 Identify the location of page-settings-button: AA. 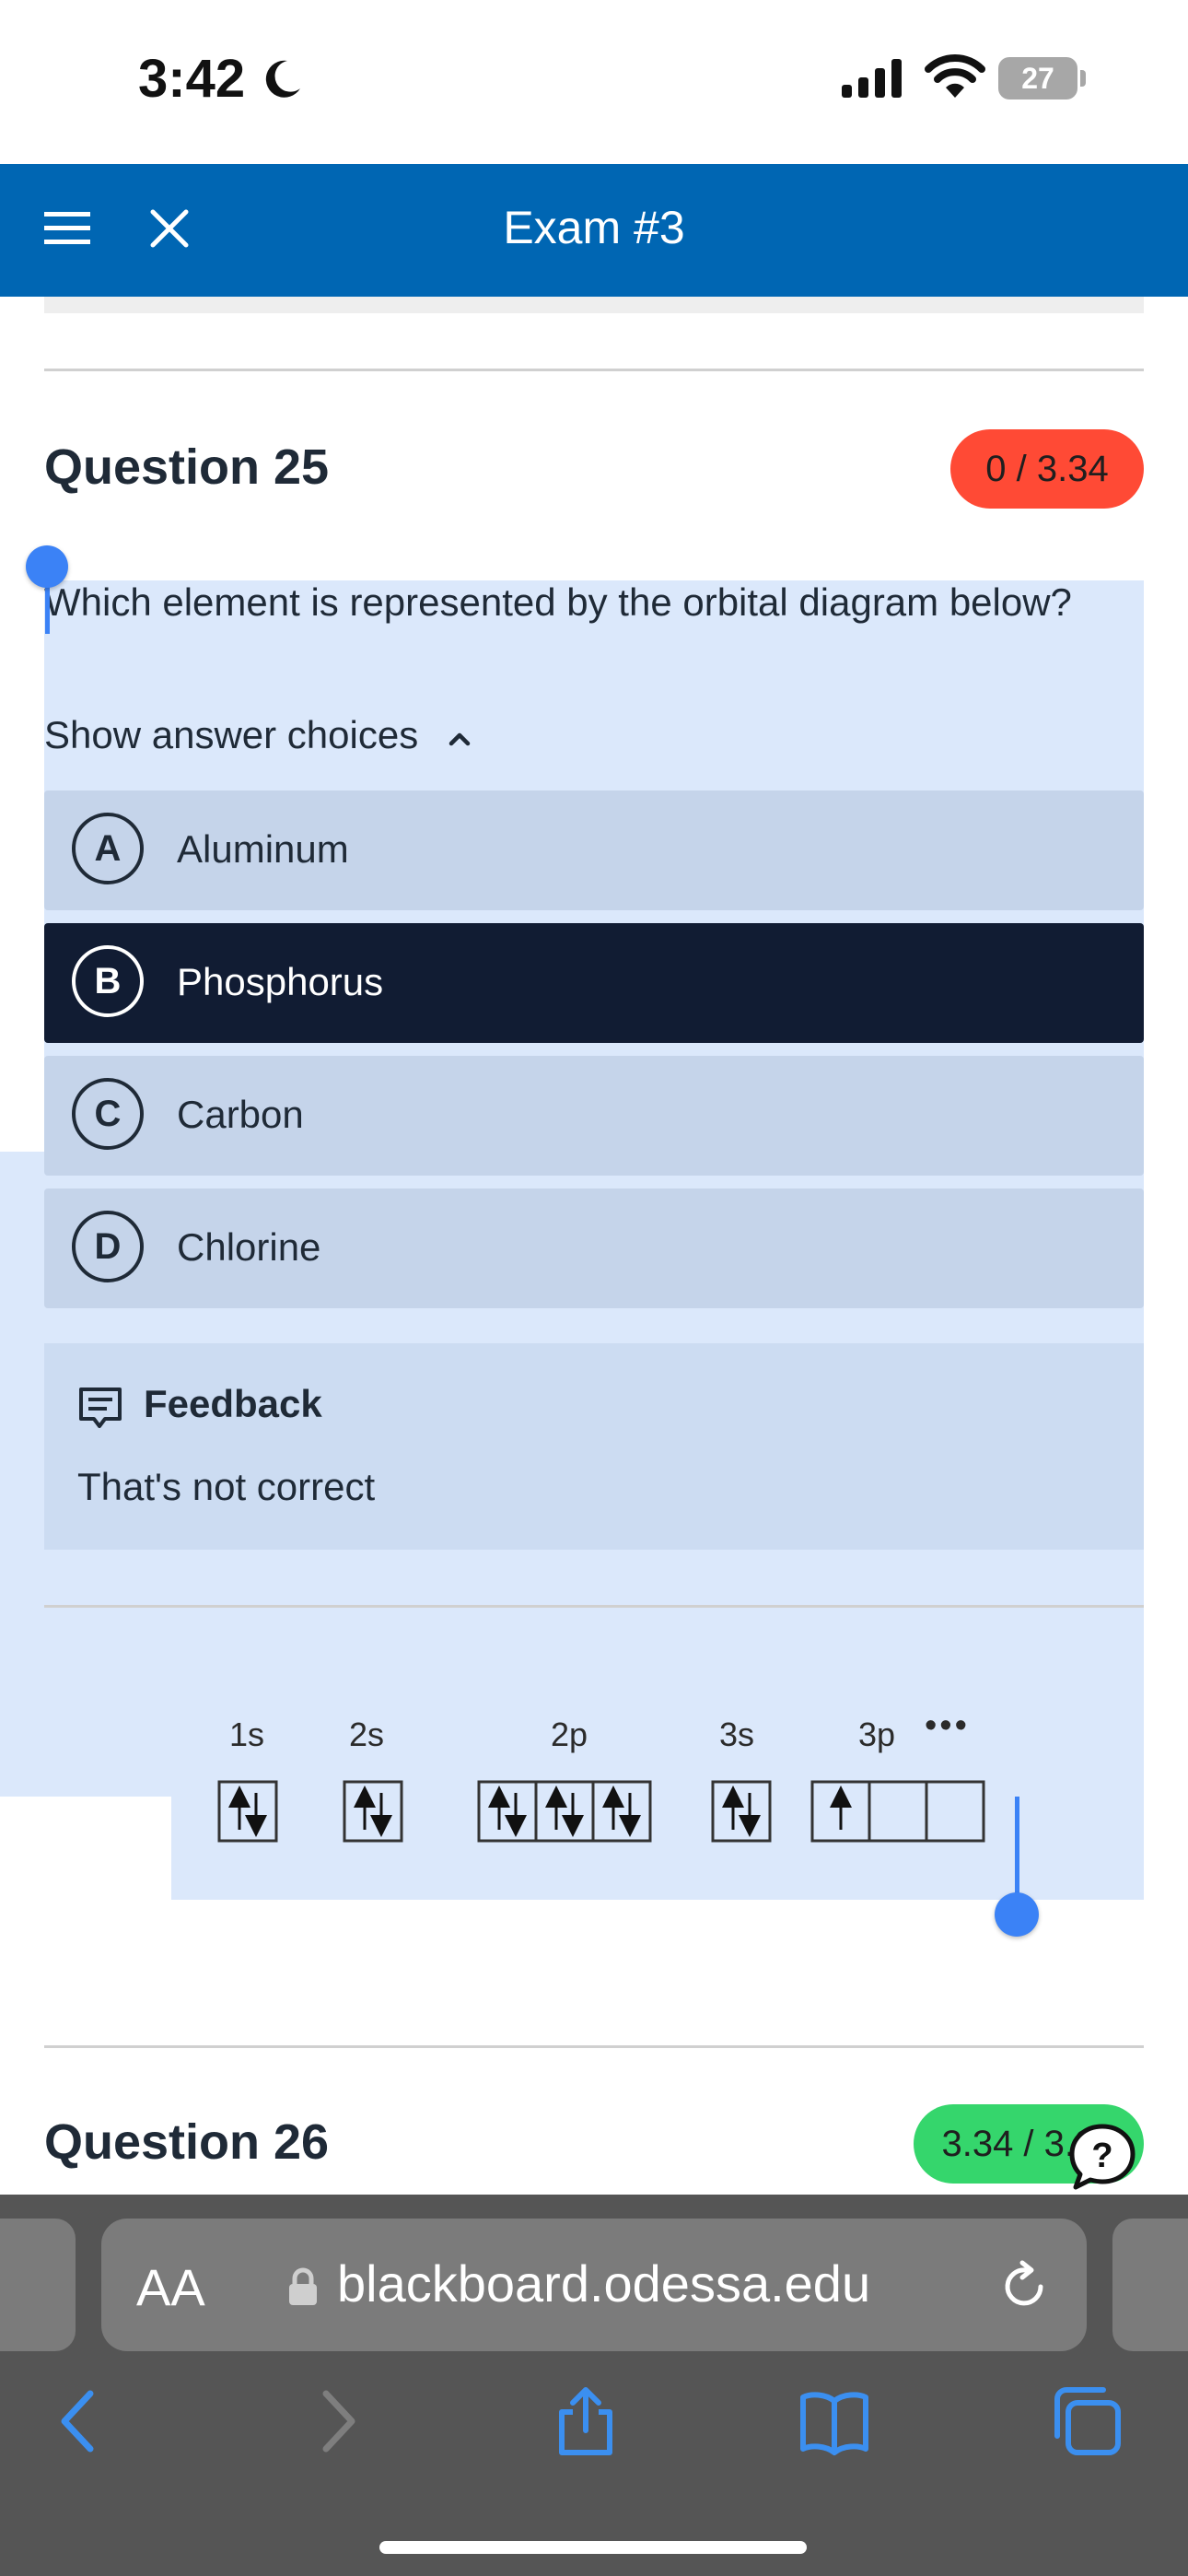
(170, 2287).